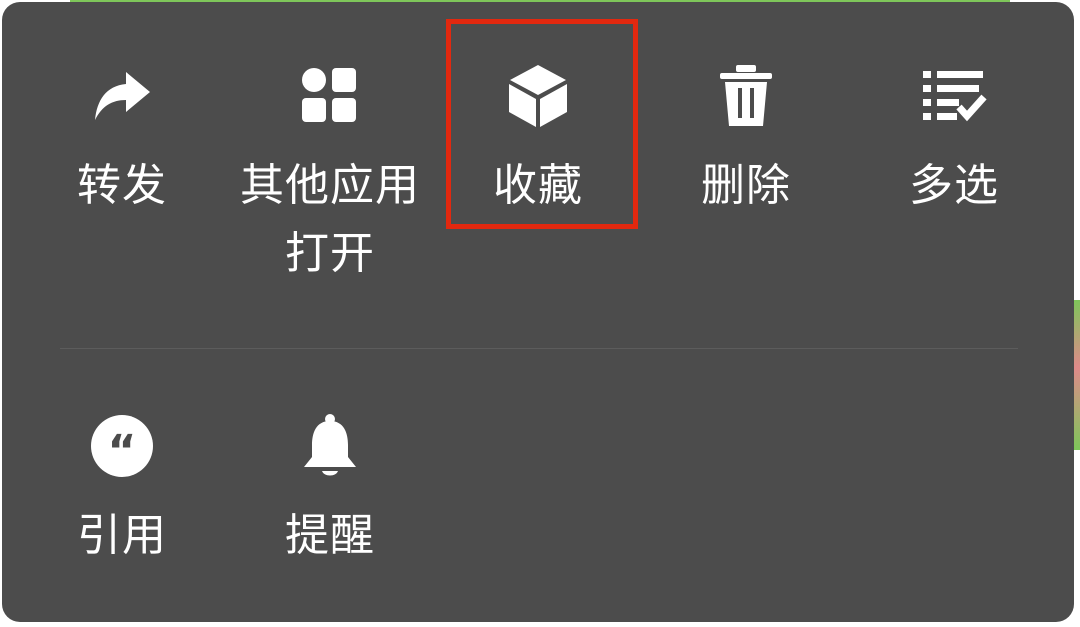 This screenshot has height=627, width=1080. Describe the element at coordinates (746, 96) in the screenshot. I see `trash-icon` at that location.